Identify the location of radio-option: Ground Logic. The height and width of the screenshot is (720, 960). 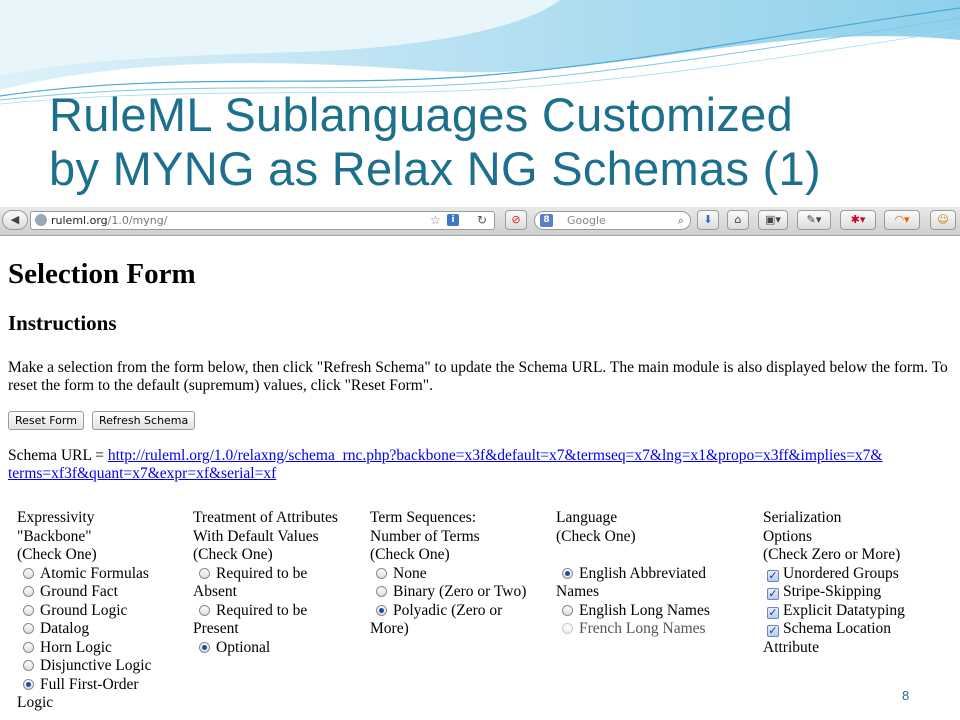
(102, 611).